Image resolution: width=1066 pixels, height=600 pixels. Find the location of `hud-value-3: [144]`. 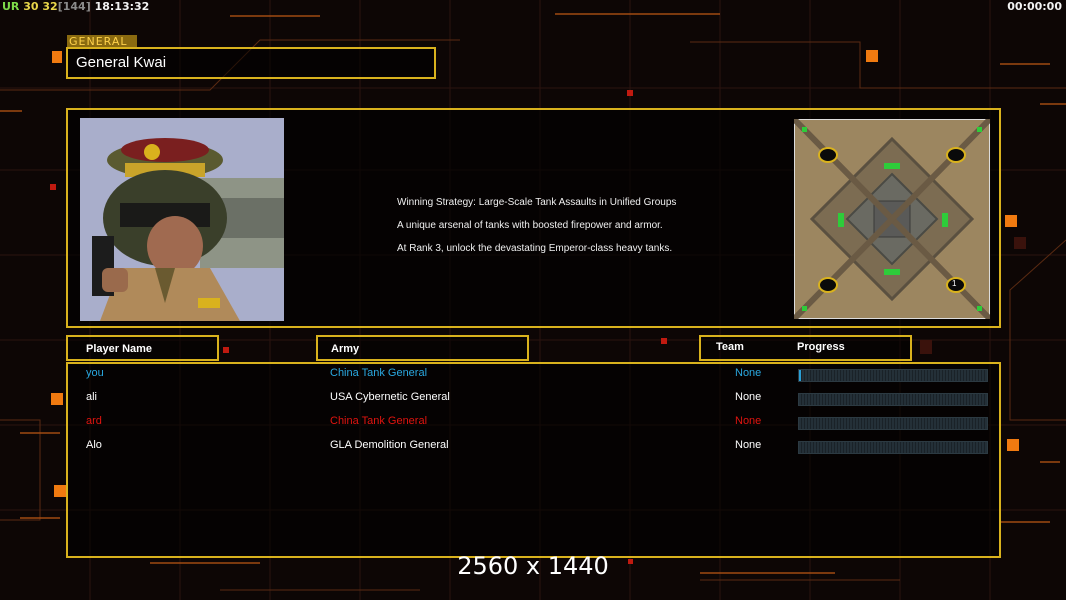

hud-value-3: [144] is located at coordinates (74, 6).